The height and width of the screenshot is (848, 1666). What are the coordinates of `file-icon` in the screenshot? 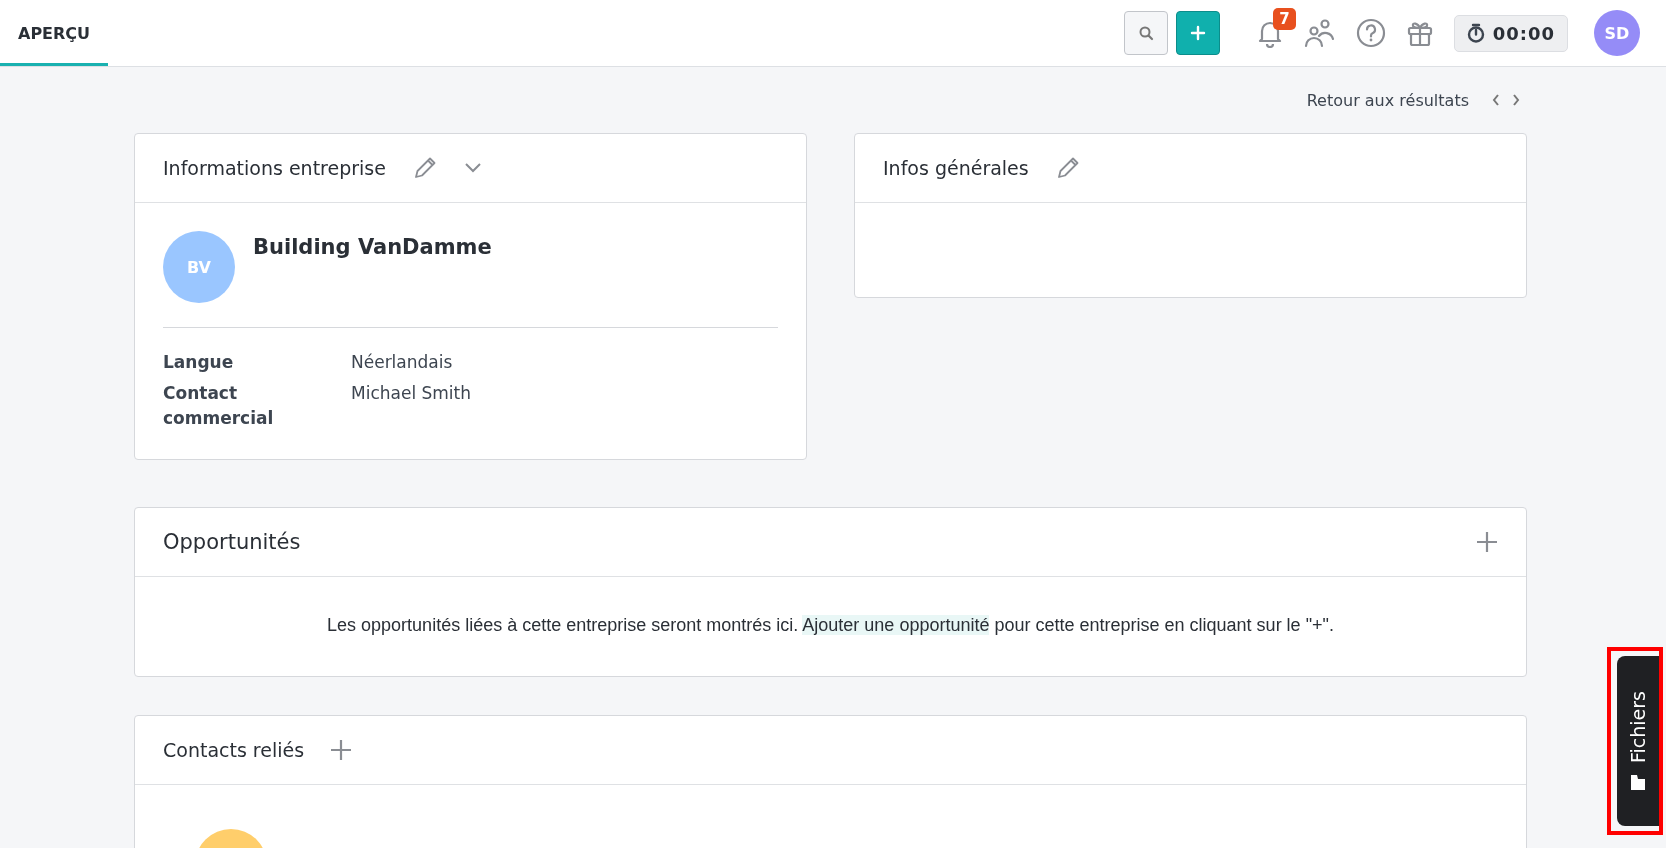 It's located at (1638, 782).